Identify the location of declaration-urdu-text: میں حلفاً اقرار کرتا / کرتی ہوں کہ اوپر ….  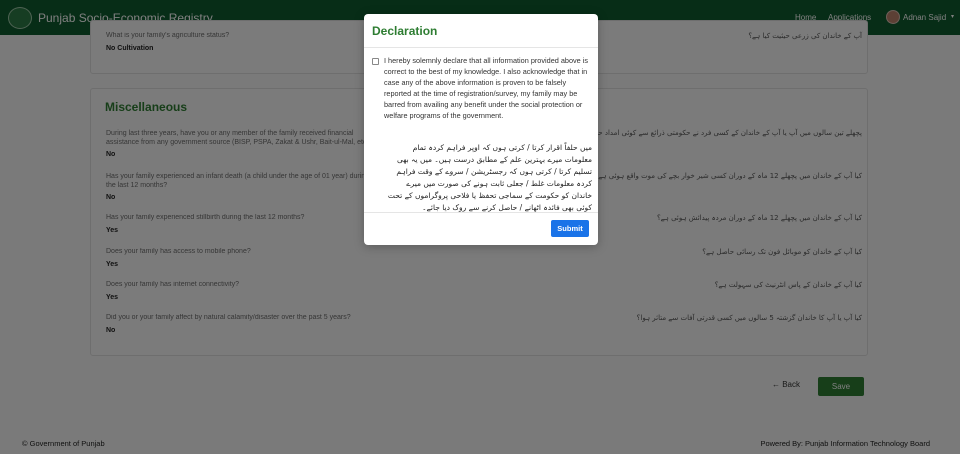
(489, 177).